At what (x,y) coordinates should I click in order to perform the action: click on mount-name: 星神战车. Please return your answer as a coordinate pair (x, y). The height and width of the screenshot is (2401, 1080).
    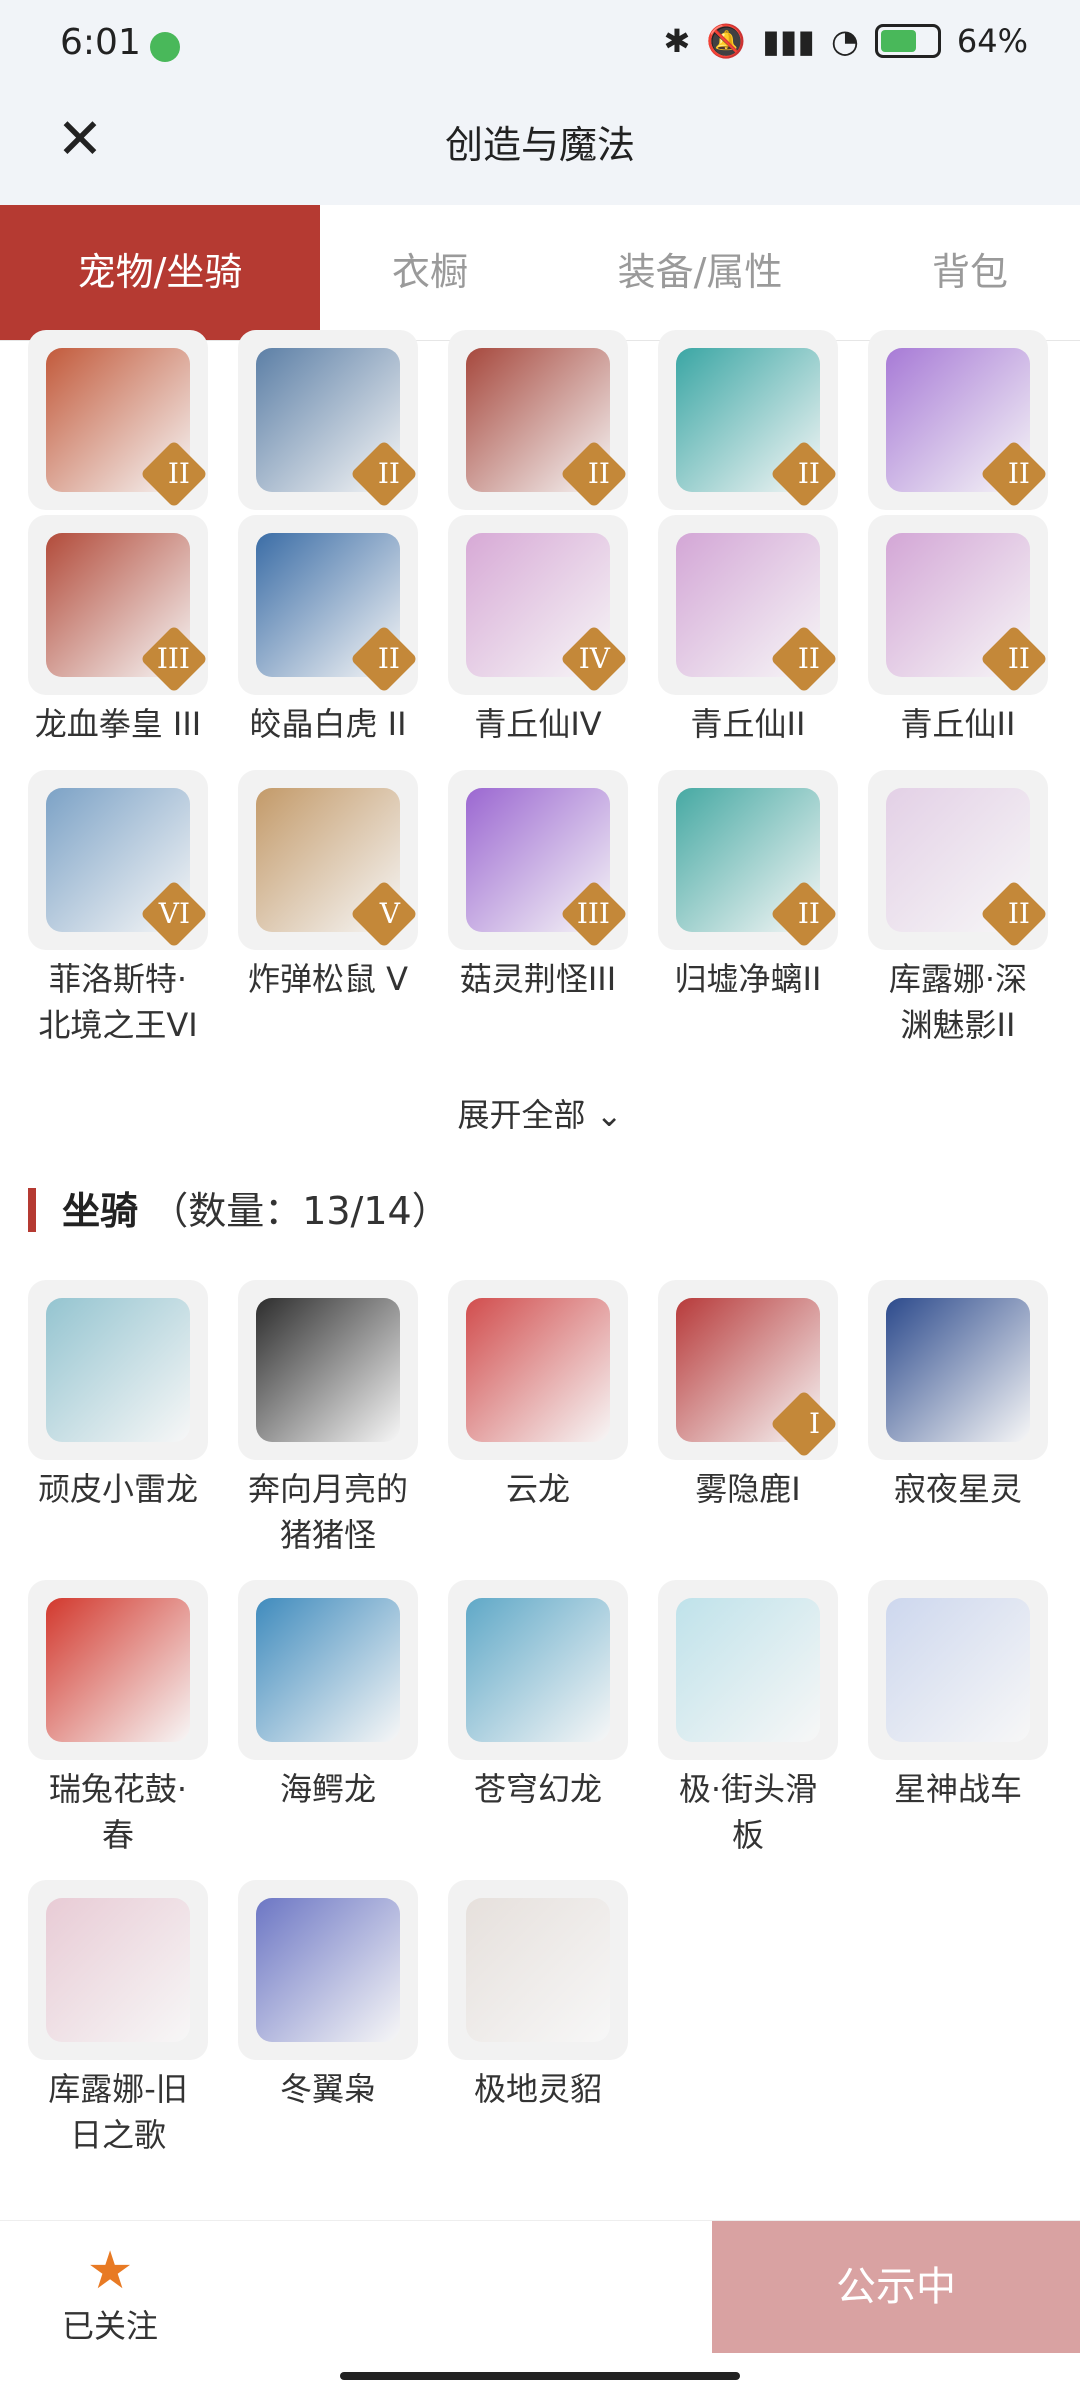
    Looking at the image, I should click on (957, 1789).